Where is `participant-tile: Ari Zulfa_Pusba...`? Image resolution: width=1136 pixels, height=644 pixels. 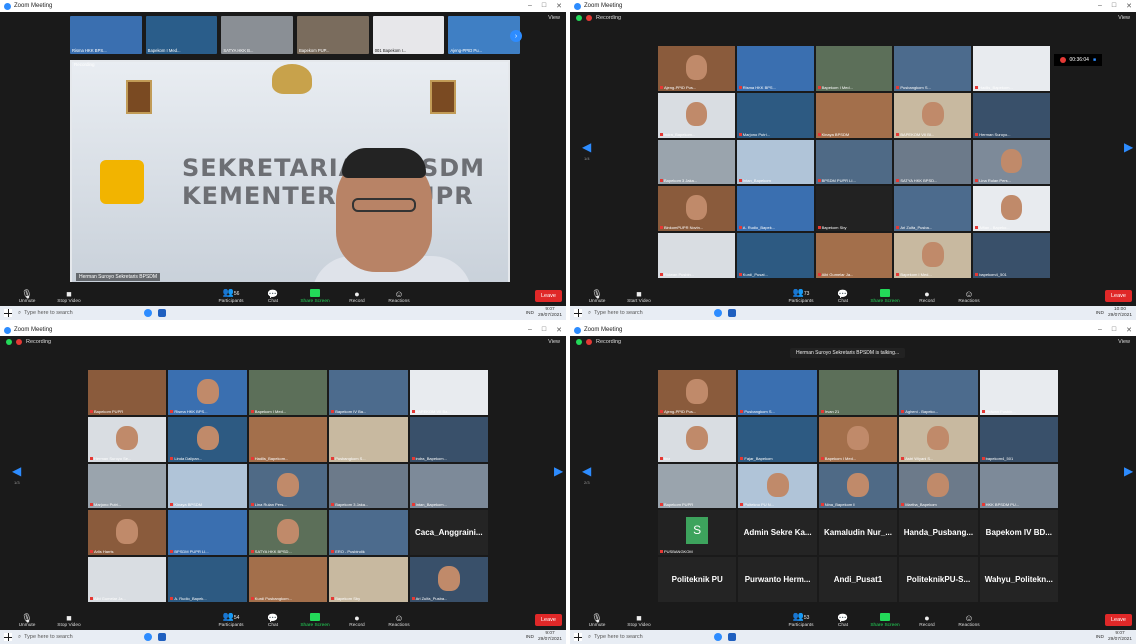
participant-tile: Ari Zulfa_Pusba... is located at coordinates (448, 579).